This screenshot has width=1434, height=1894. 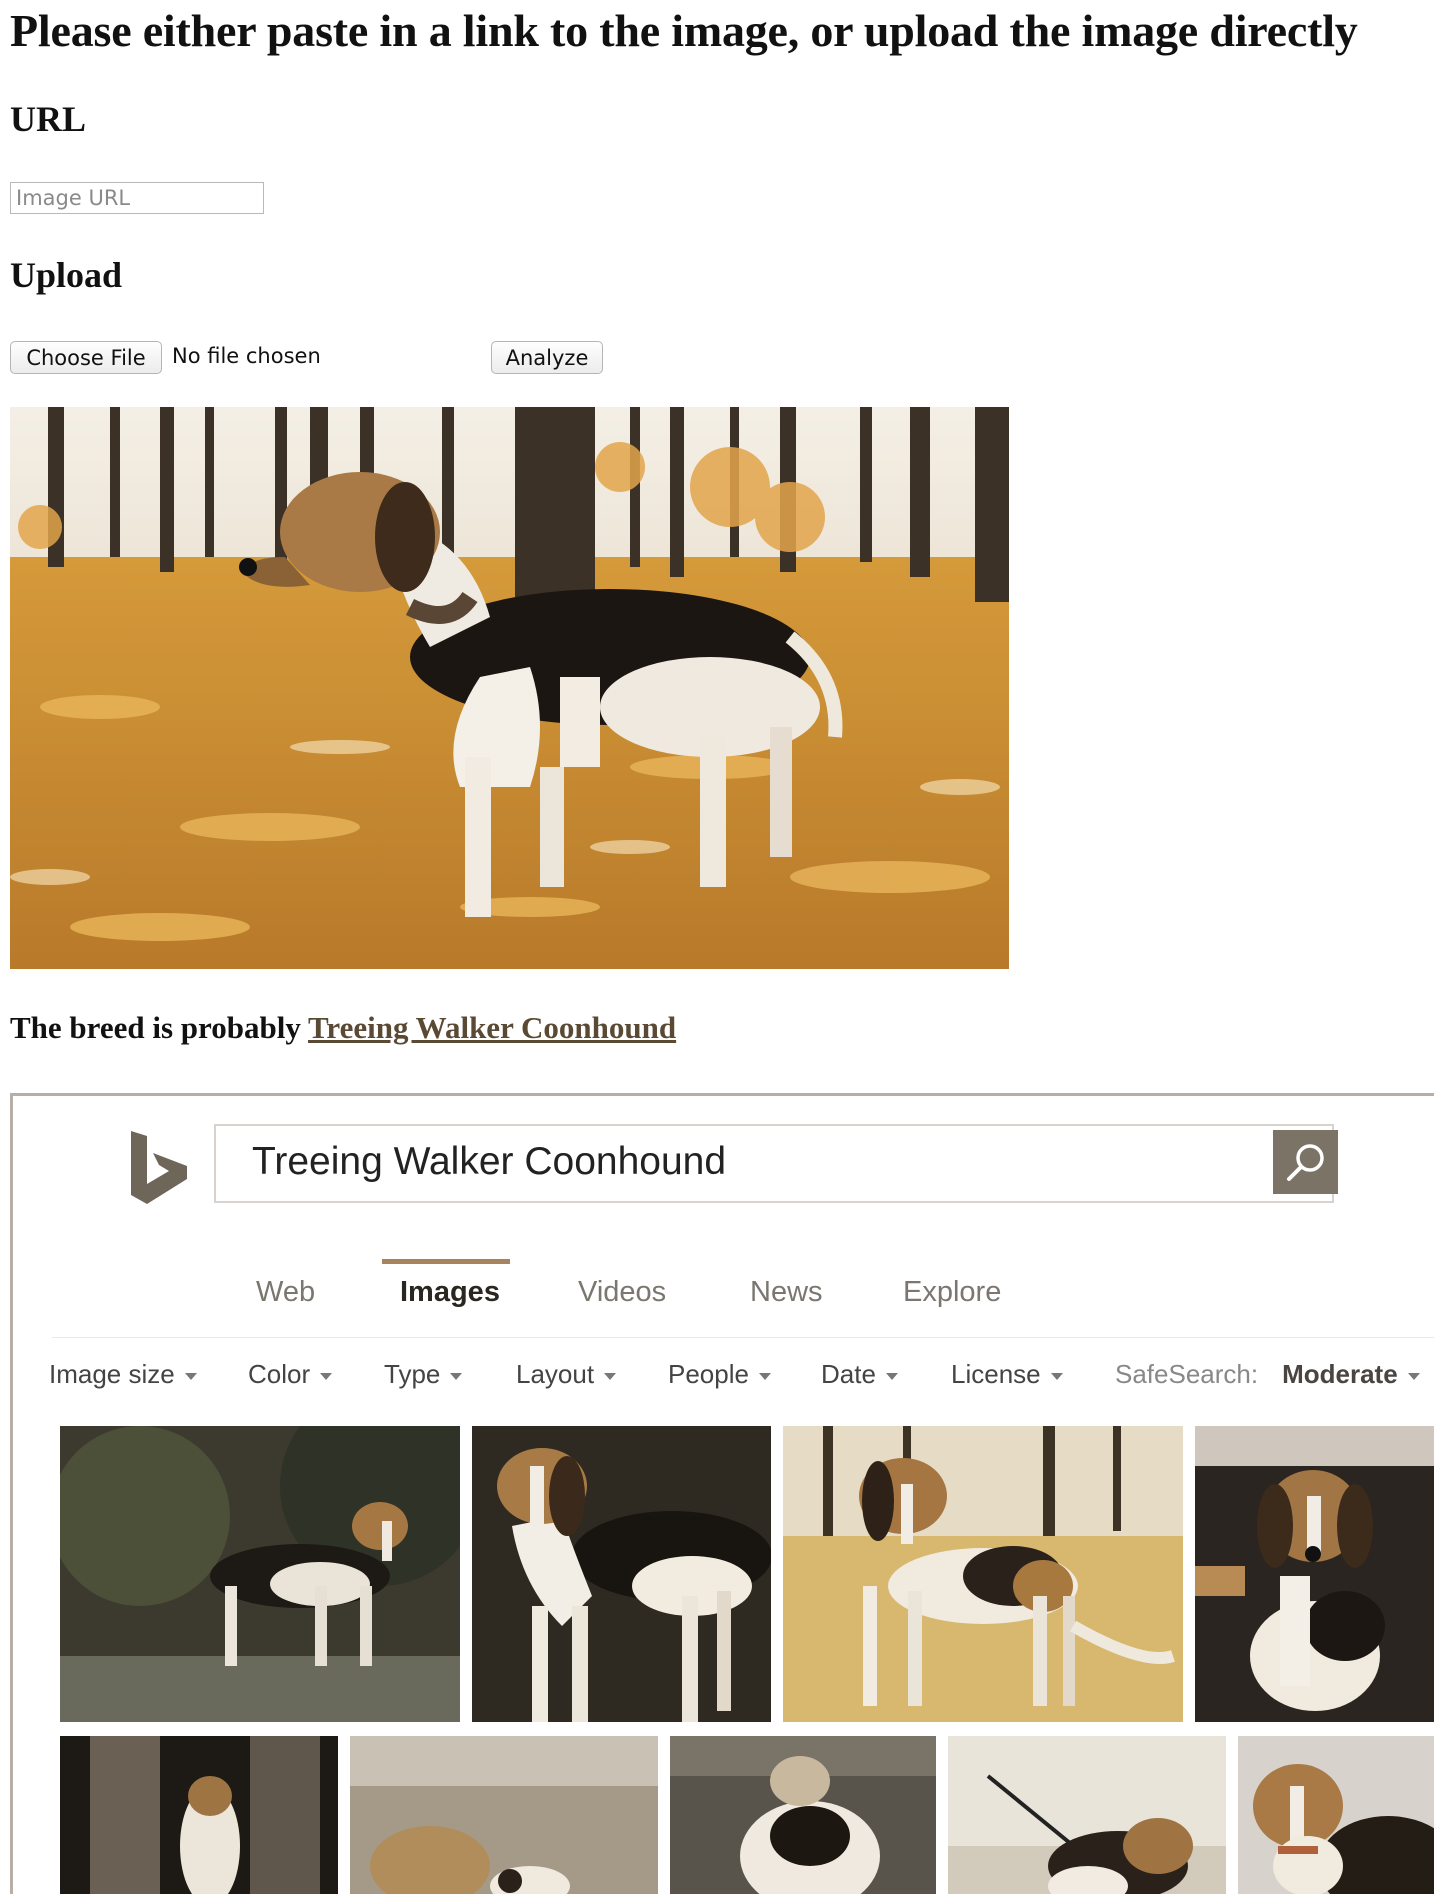 What do you see at coordinates (450, 1292) in the screenshot?
I see `tab-images: Images` at bounding box center [450, 1292].